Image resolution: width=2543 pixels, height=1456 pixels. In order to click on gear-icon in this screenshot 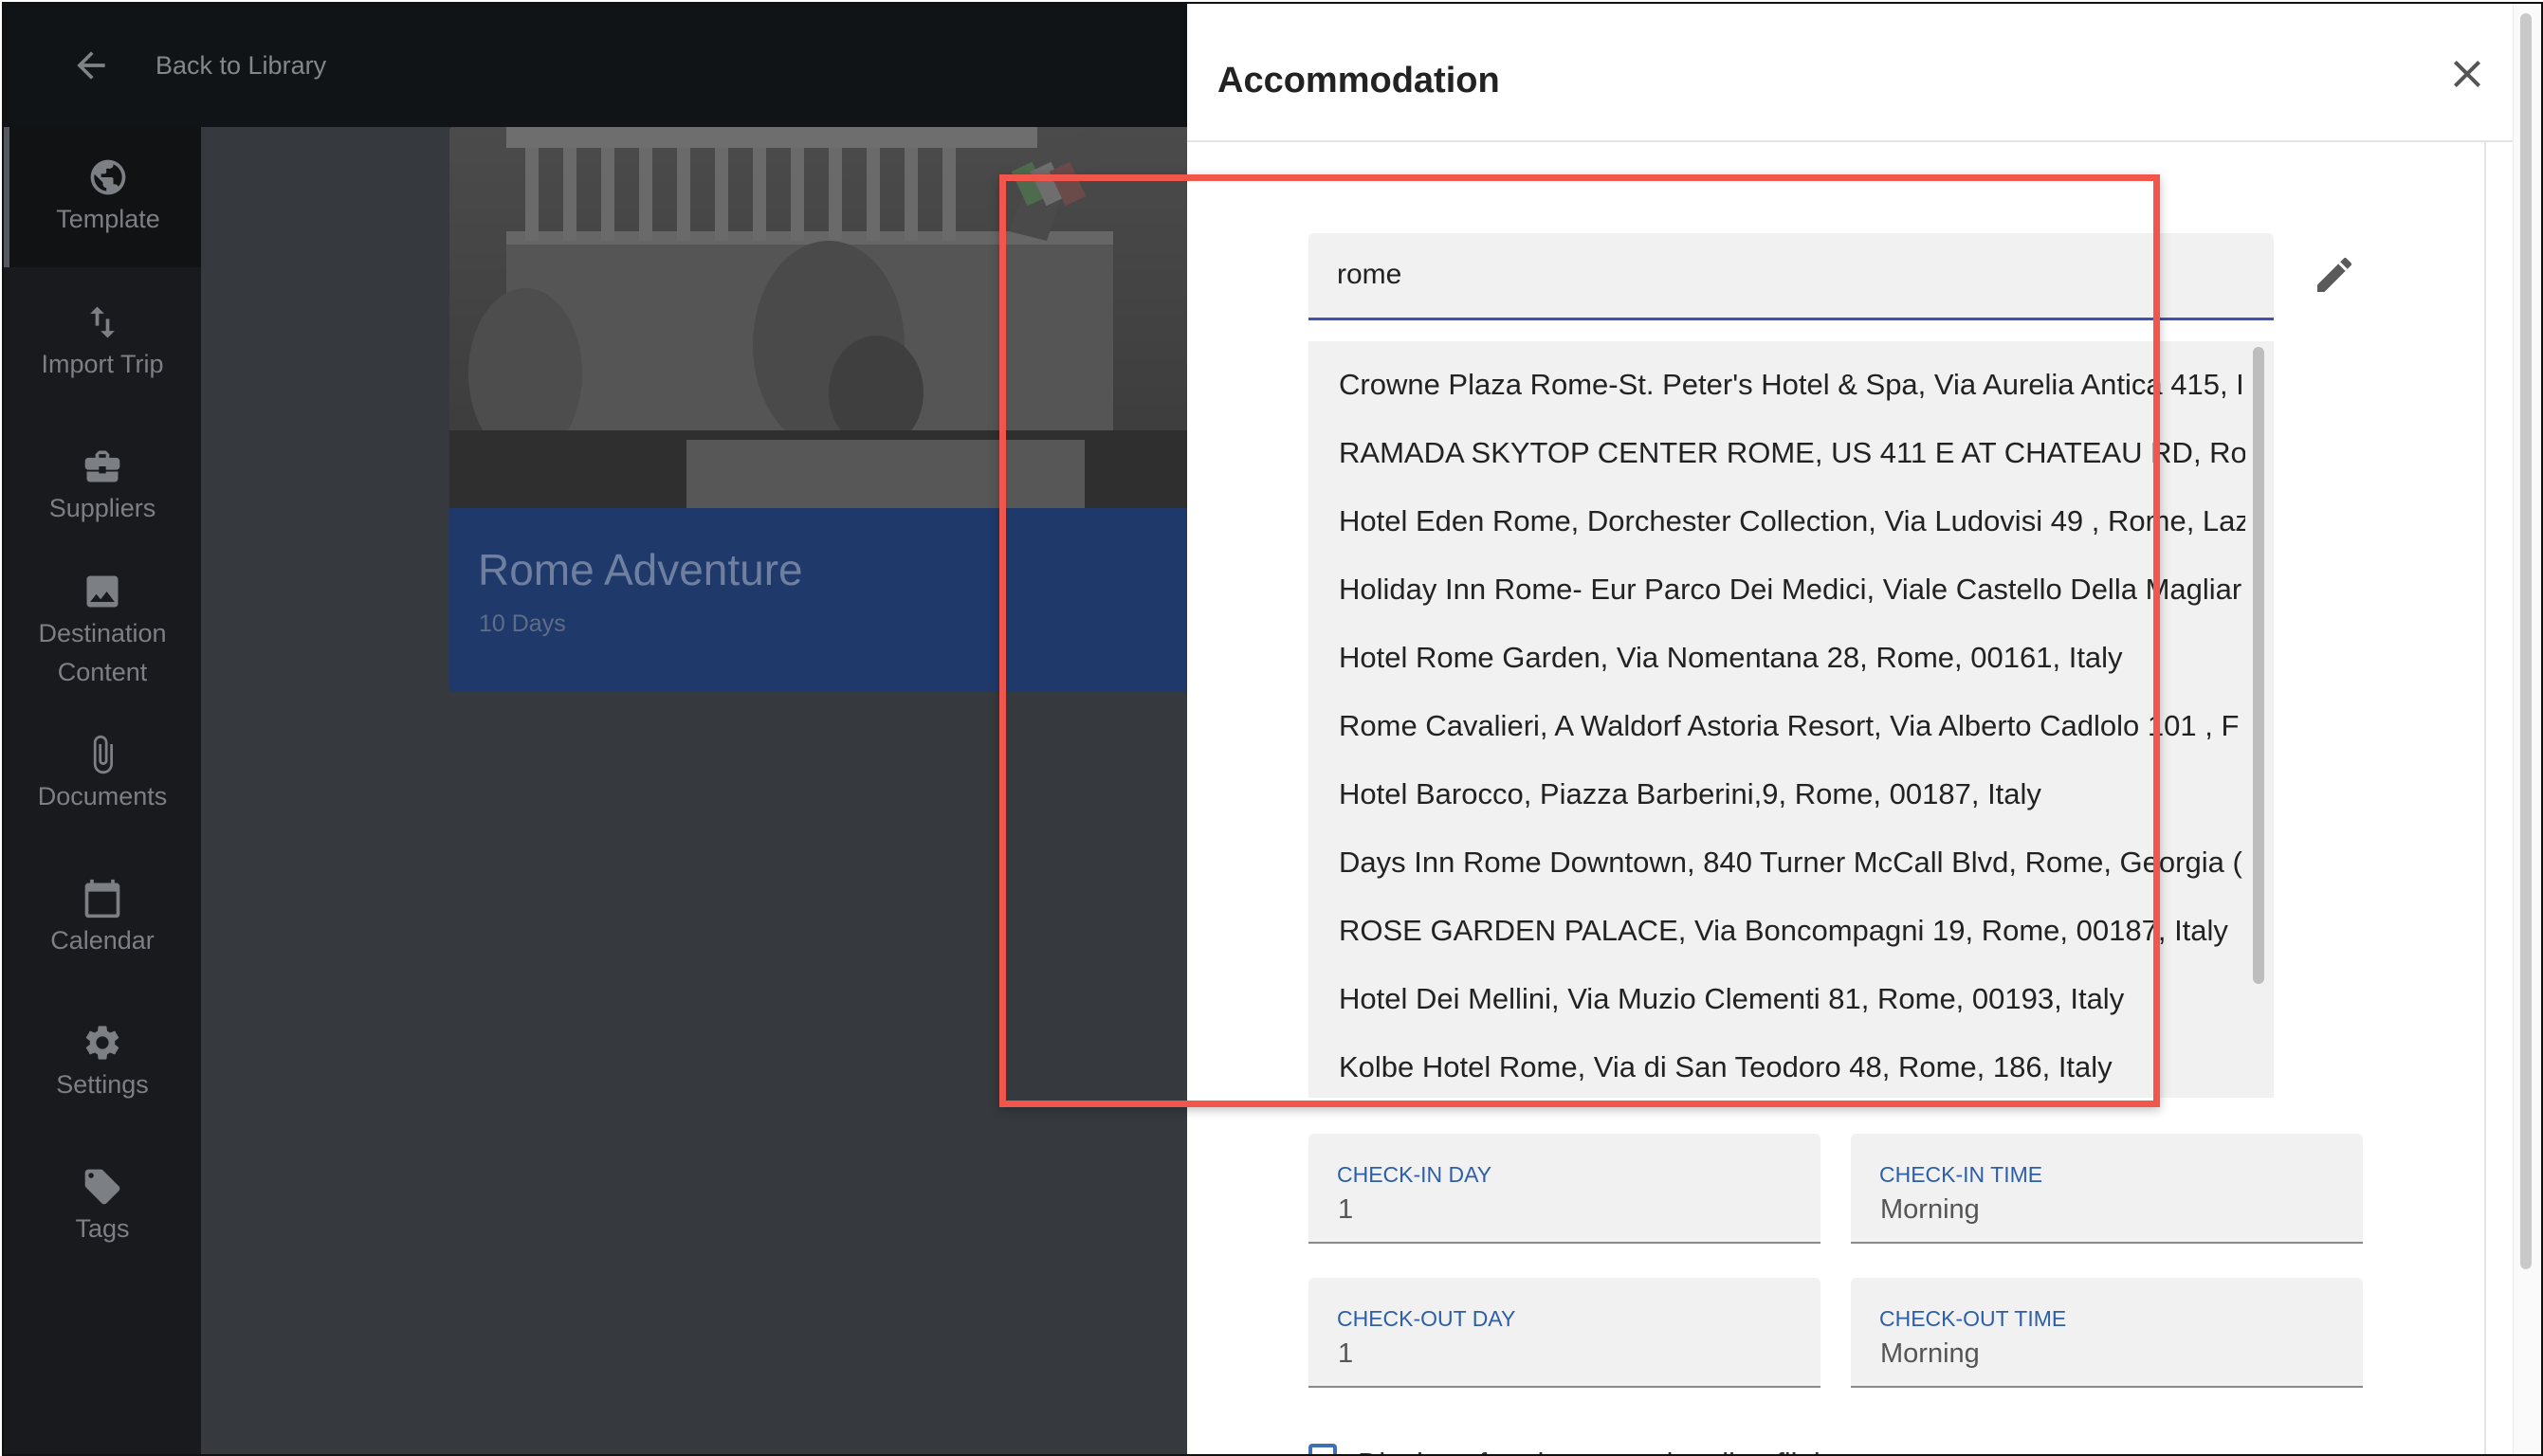, I will do `click(102, 1043)`.